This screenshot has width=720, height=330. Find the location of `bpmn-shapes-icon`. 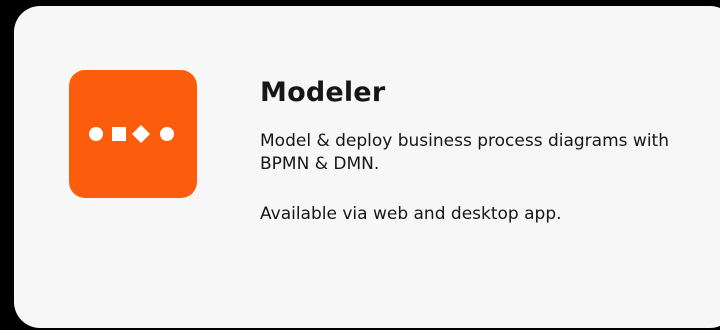

bpmn-shapes-icon is located at coordinates (131, 134).